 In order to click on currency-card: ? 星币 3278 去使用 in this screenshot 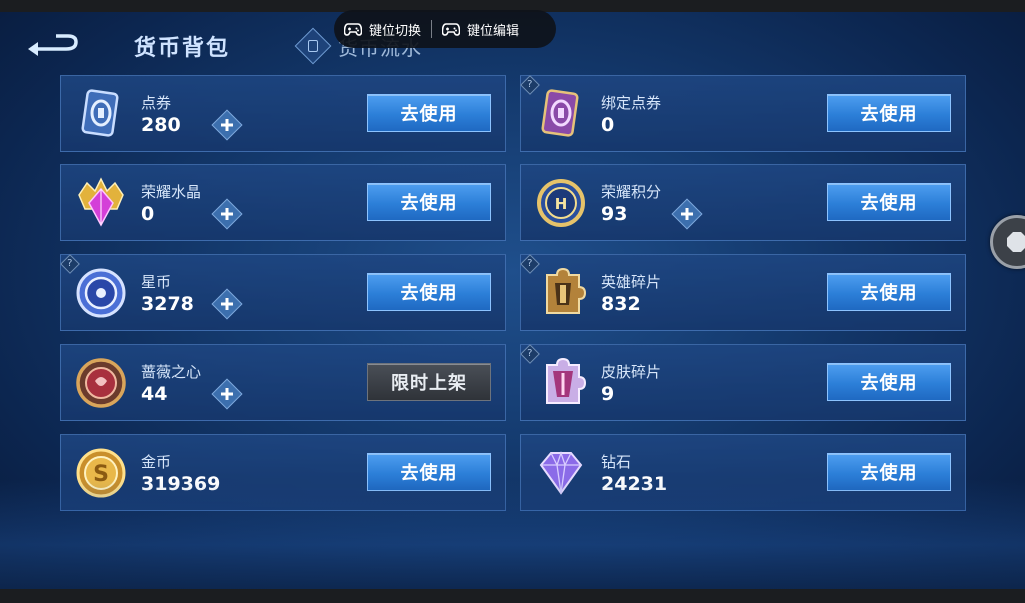, I will do `click(283, 292)`.